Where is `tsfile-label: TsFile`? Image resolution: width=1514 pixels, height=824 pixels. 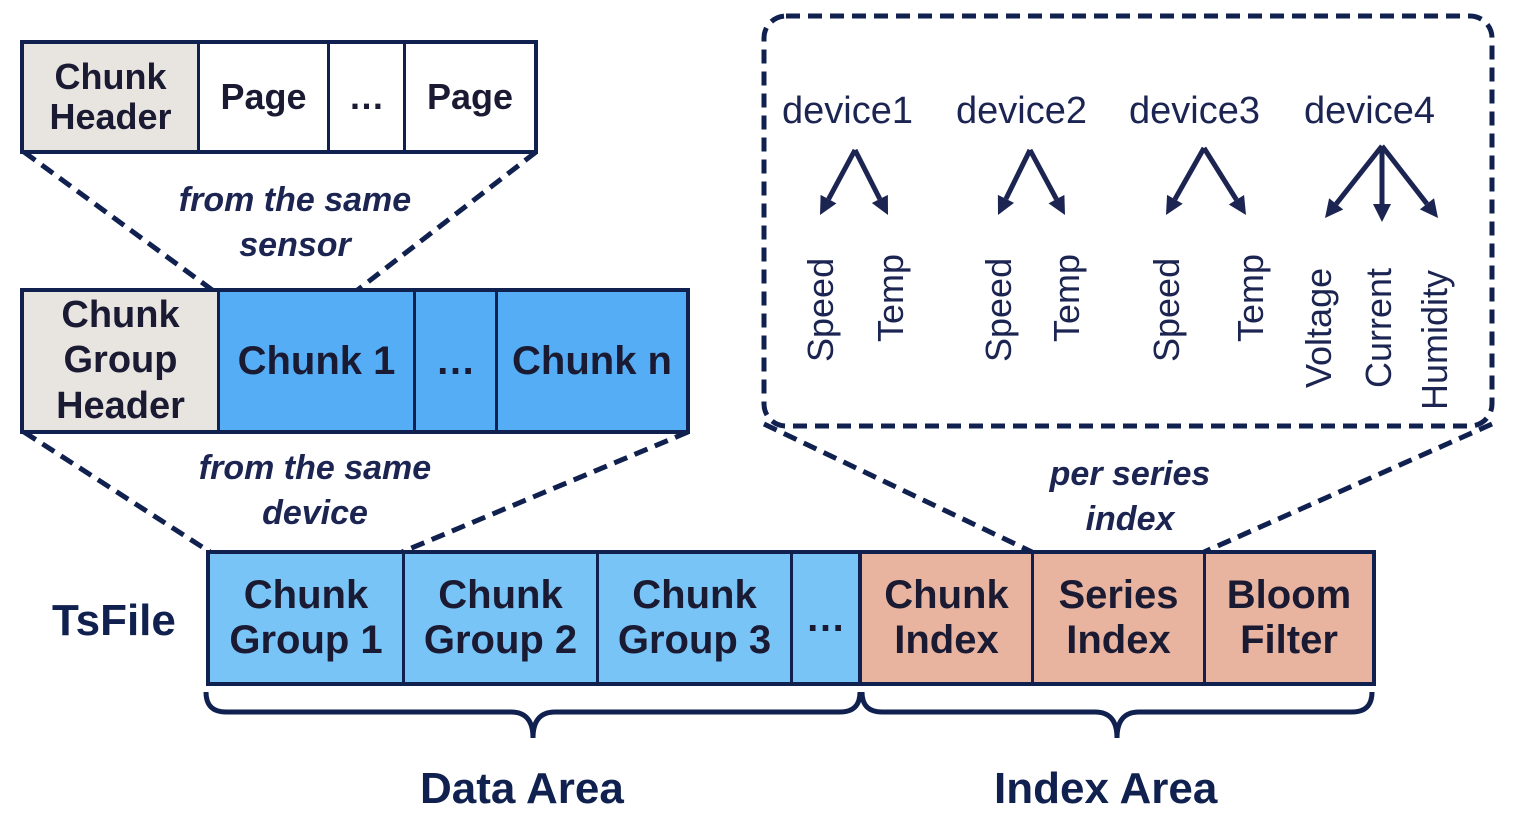 tsfile-label: TsFile is located at coordinates (114, 620).